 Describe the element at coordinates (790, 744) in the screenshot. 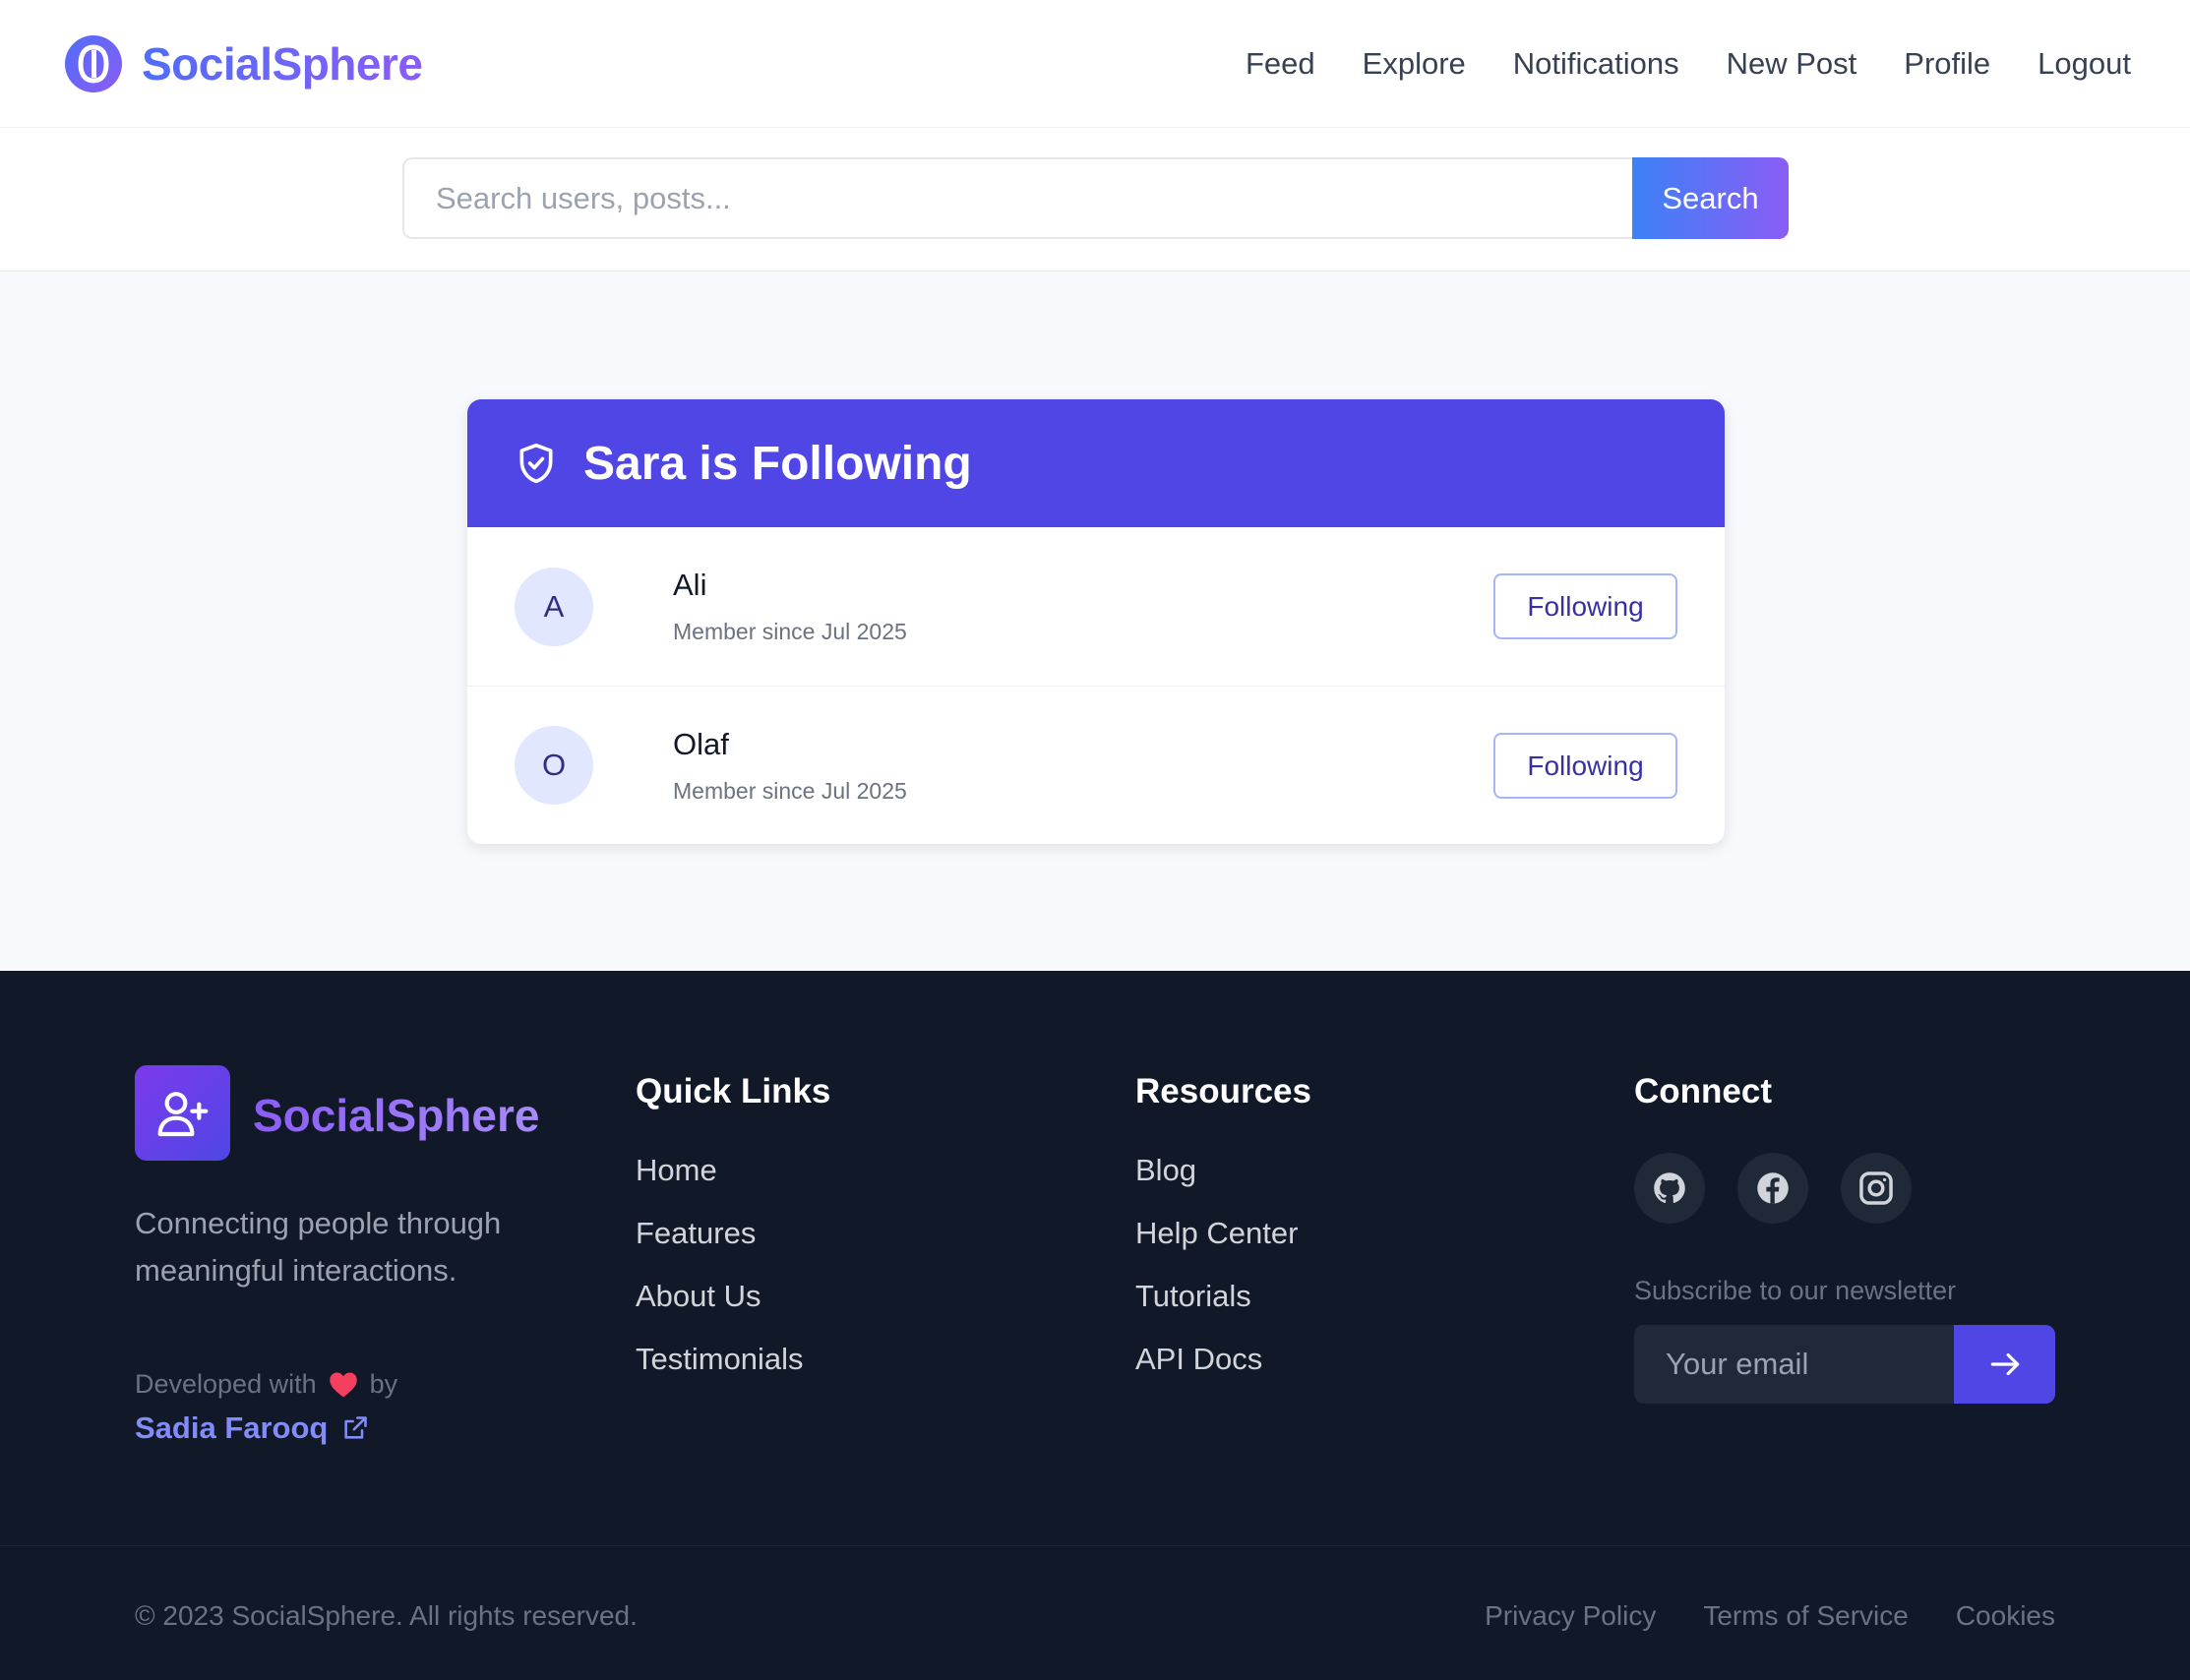

I see `user-name: Olaf` at that location.